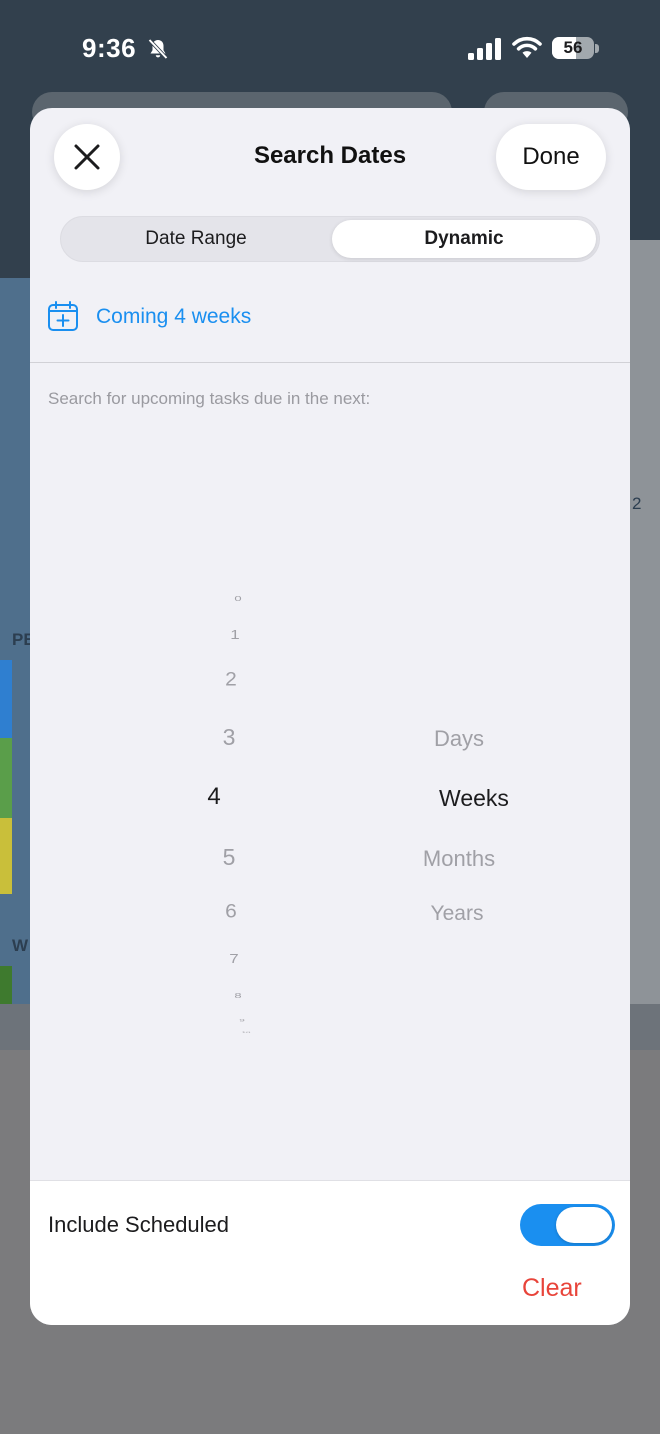 This screenshot has height=1434, width=660. I want to click on number-option: 2, so click(231, 680).